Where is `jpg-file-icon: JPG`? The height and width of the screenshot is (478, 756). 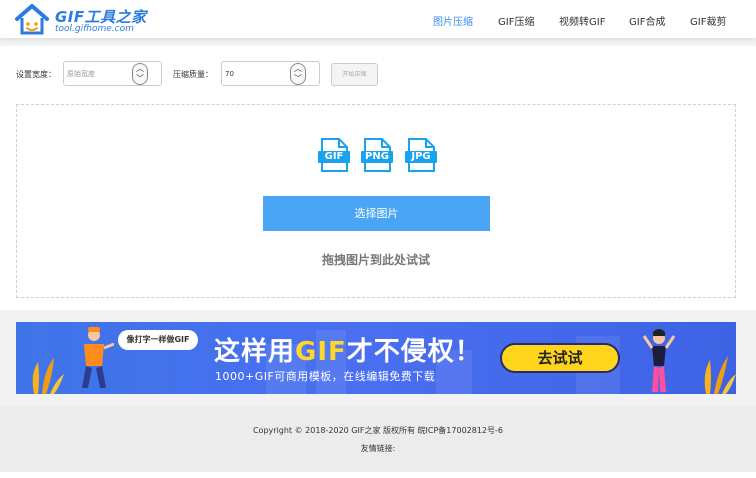
jpg-file-icon: JPG is located at coordinates (421, 155).